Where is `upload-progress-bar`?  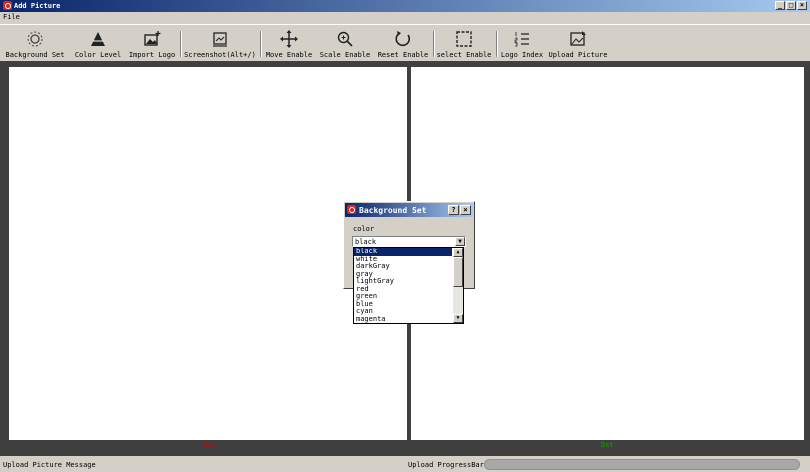 upload-progress-bar is located at coordinates (642, 464).